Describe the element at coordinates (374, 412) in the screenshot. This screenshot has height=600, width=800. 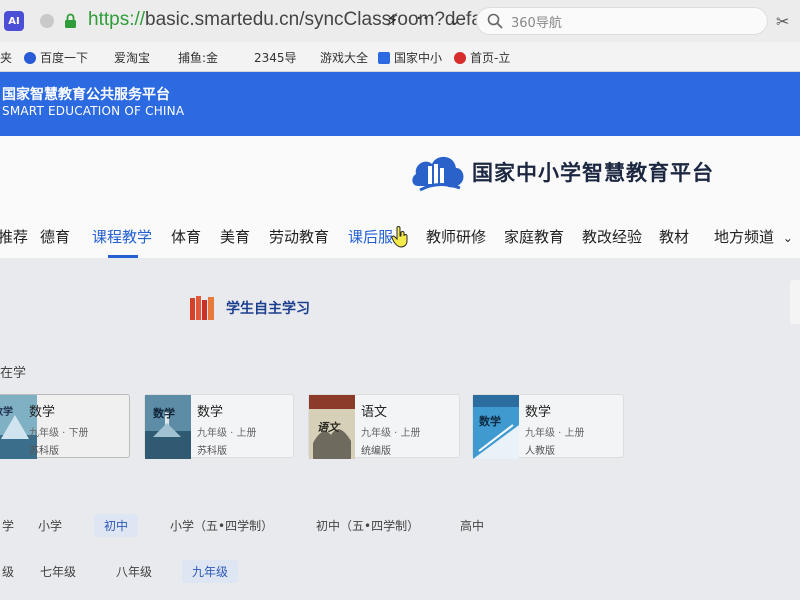
I see `book-subject: 语文` at that location.